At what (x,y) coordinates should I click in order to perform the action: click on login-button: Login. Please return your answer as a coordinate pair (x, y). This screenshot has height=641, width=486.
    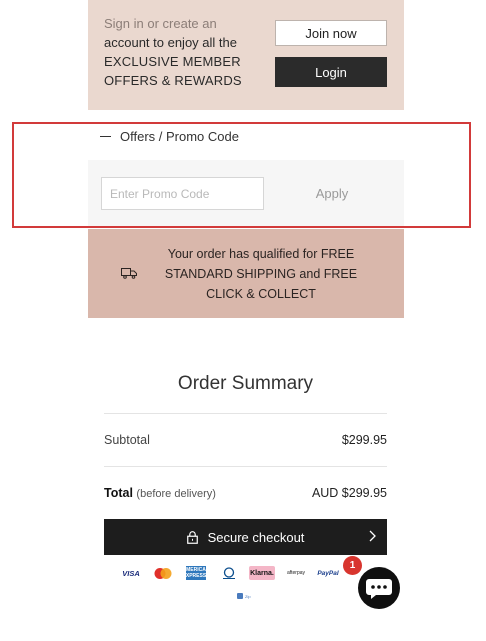
    Looking at the image, I should click on (331, 72).